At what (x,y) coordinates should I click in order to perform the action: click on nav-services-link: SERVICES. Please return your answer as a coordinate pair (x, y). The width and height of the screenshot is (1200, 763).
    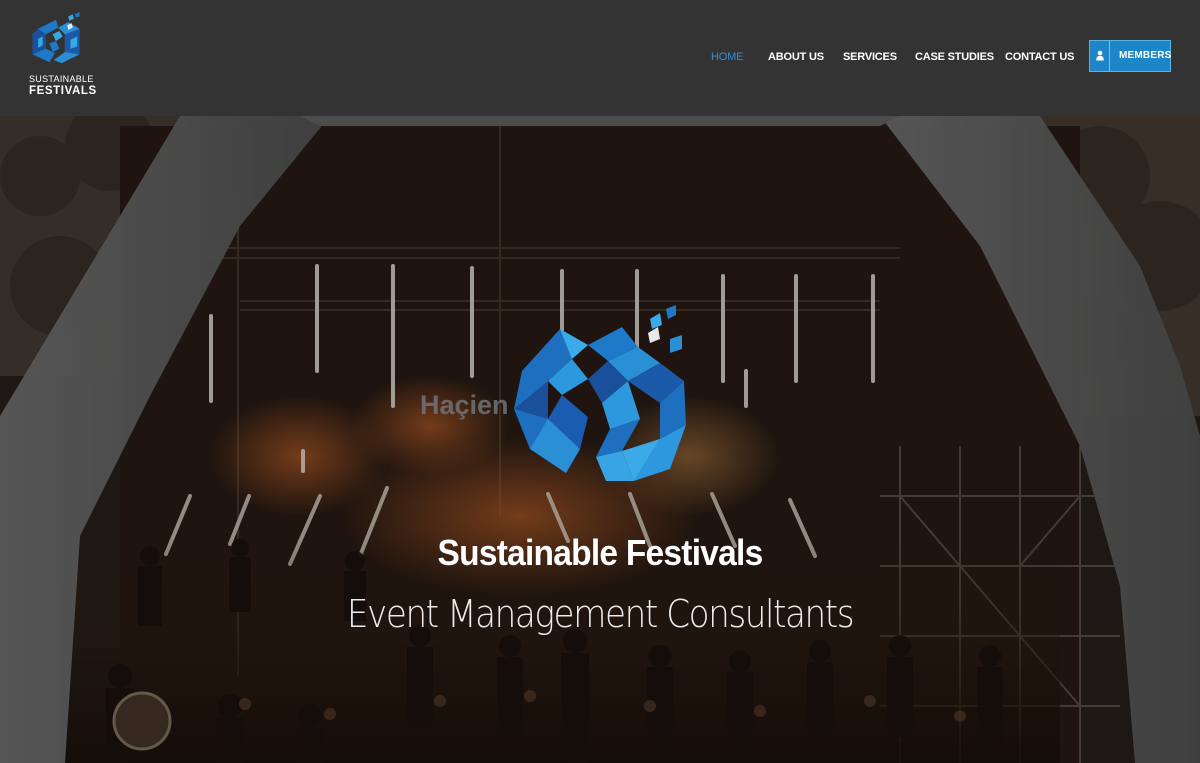
    Looking at the image, I should click on (870, 57).